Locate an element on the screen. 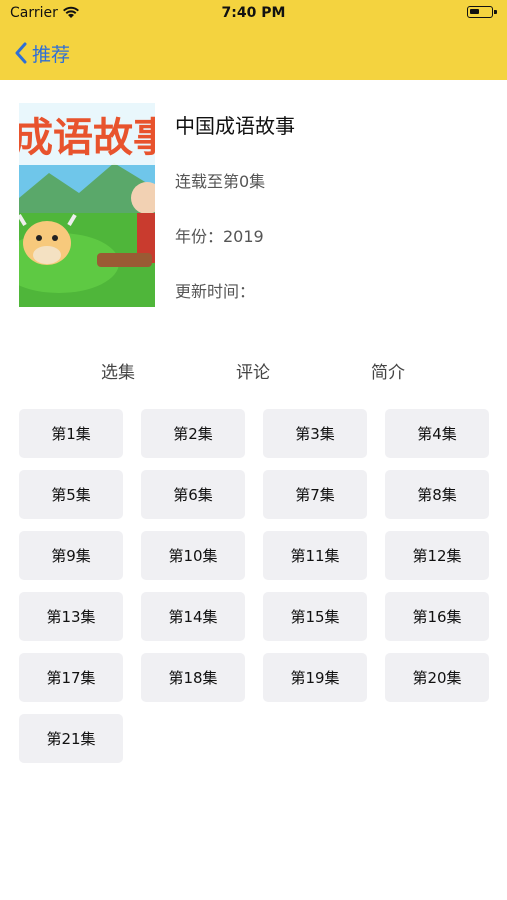 The image size is (507, 900). episode-button: 第11集 is located at coordinates (315, 555).